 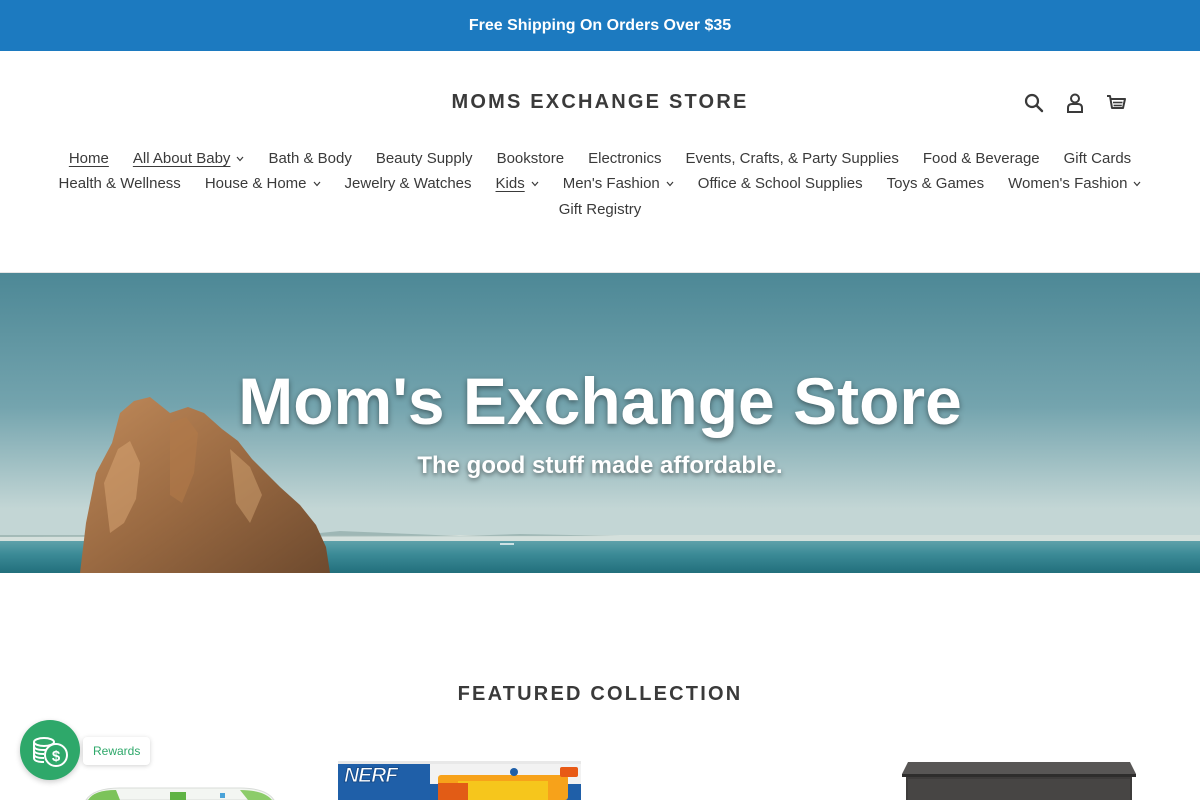 I want to click on nav-item-label: Gift Cards, so click(x=1097, y=158).